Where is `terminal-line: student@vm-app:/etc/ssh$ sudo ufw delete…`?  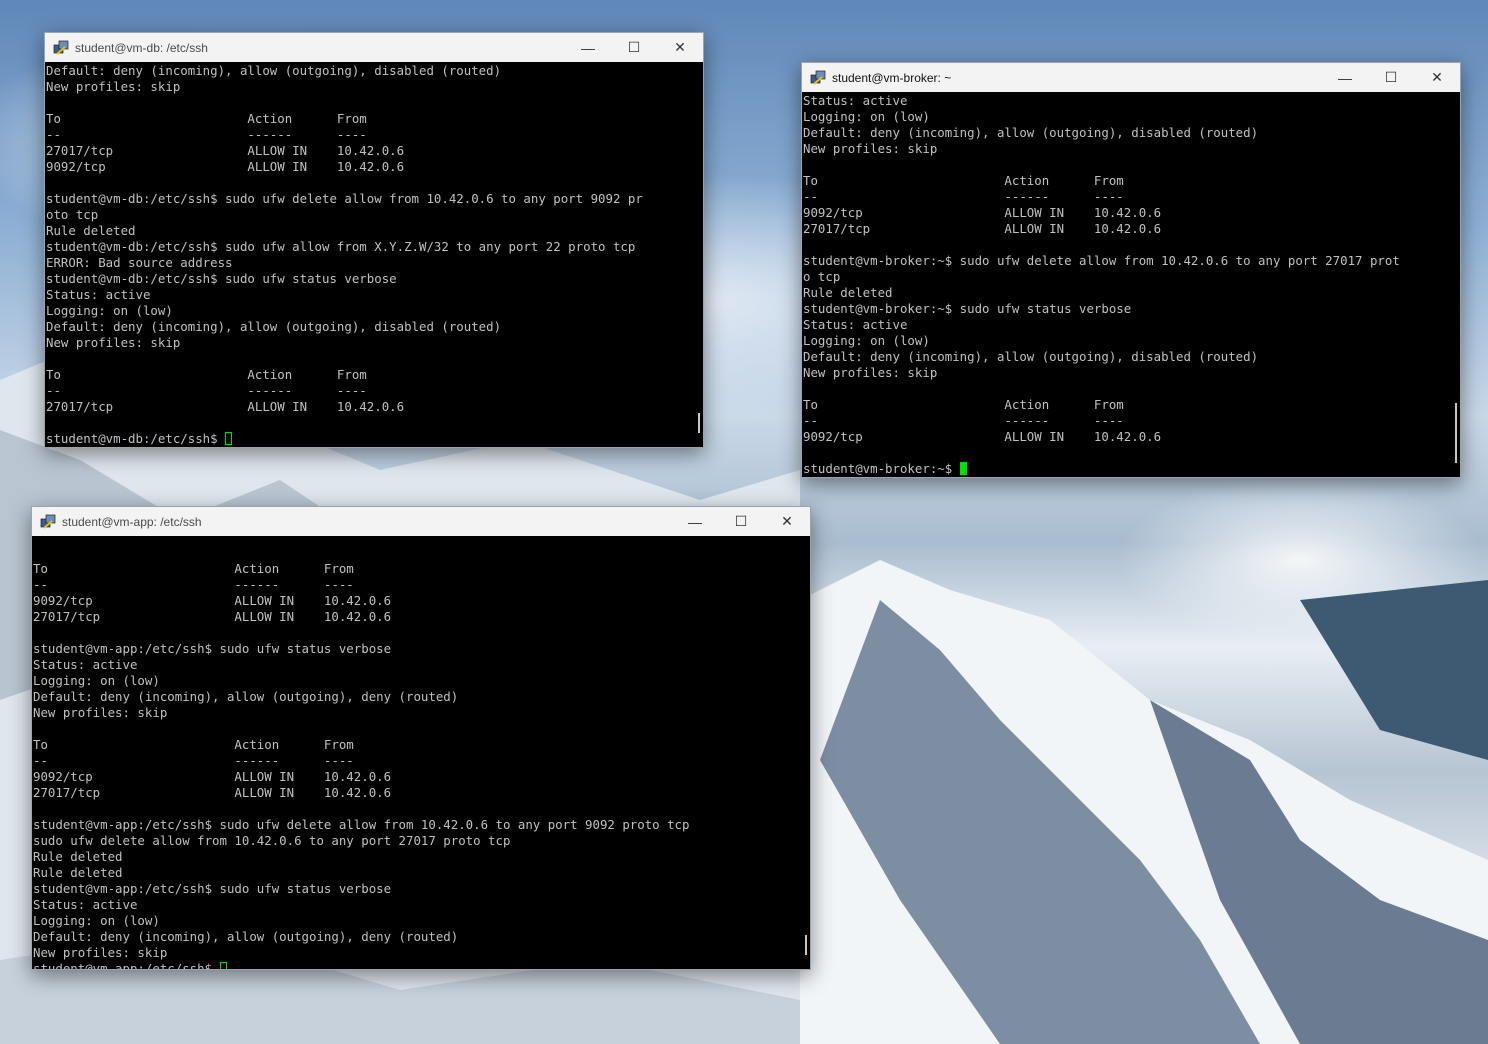 terminal-line: student@vm-app:/etc/ssh$ sudo ufw delete… is located at coordinates (361, 824).